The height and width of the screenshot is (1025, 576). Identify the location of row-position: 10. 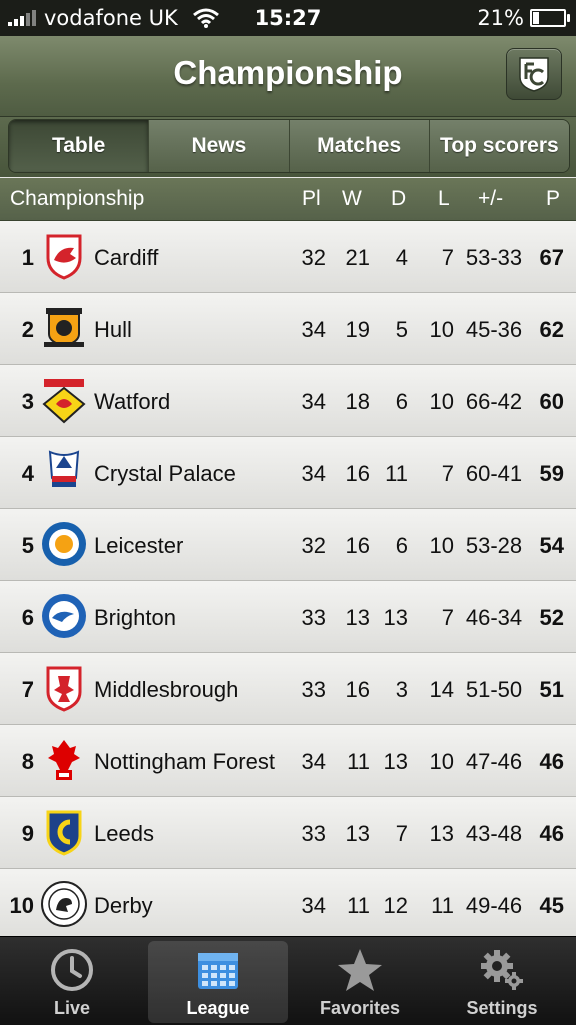
(21, 905).